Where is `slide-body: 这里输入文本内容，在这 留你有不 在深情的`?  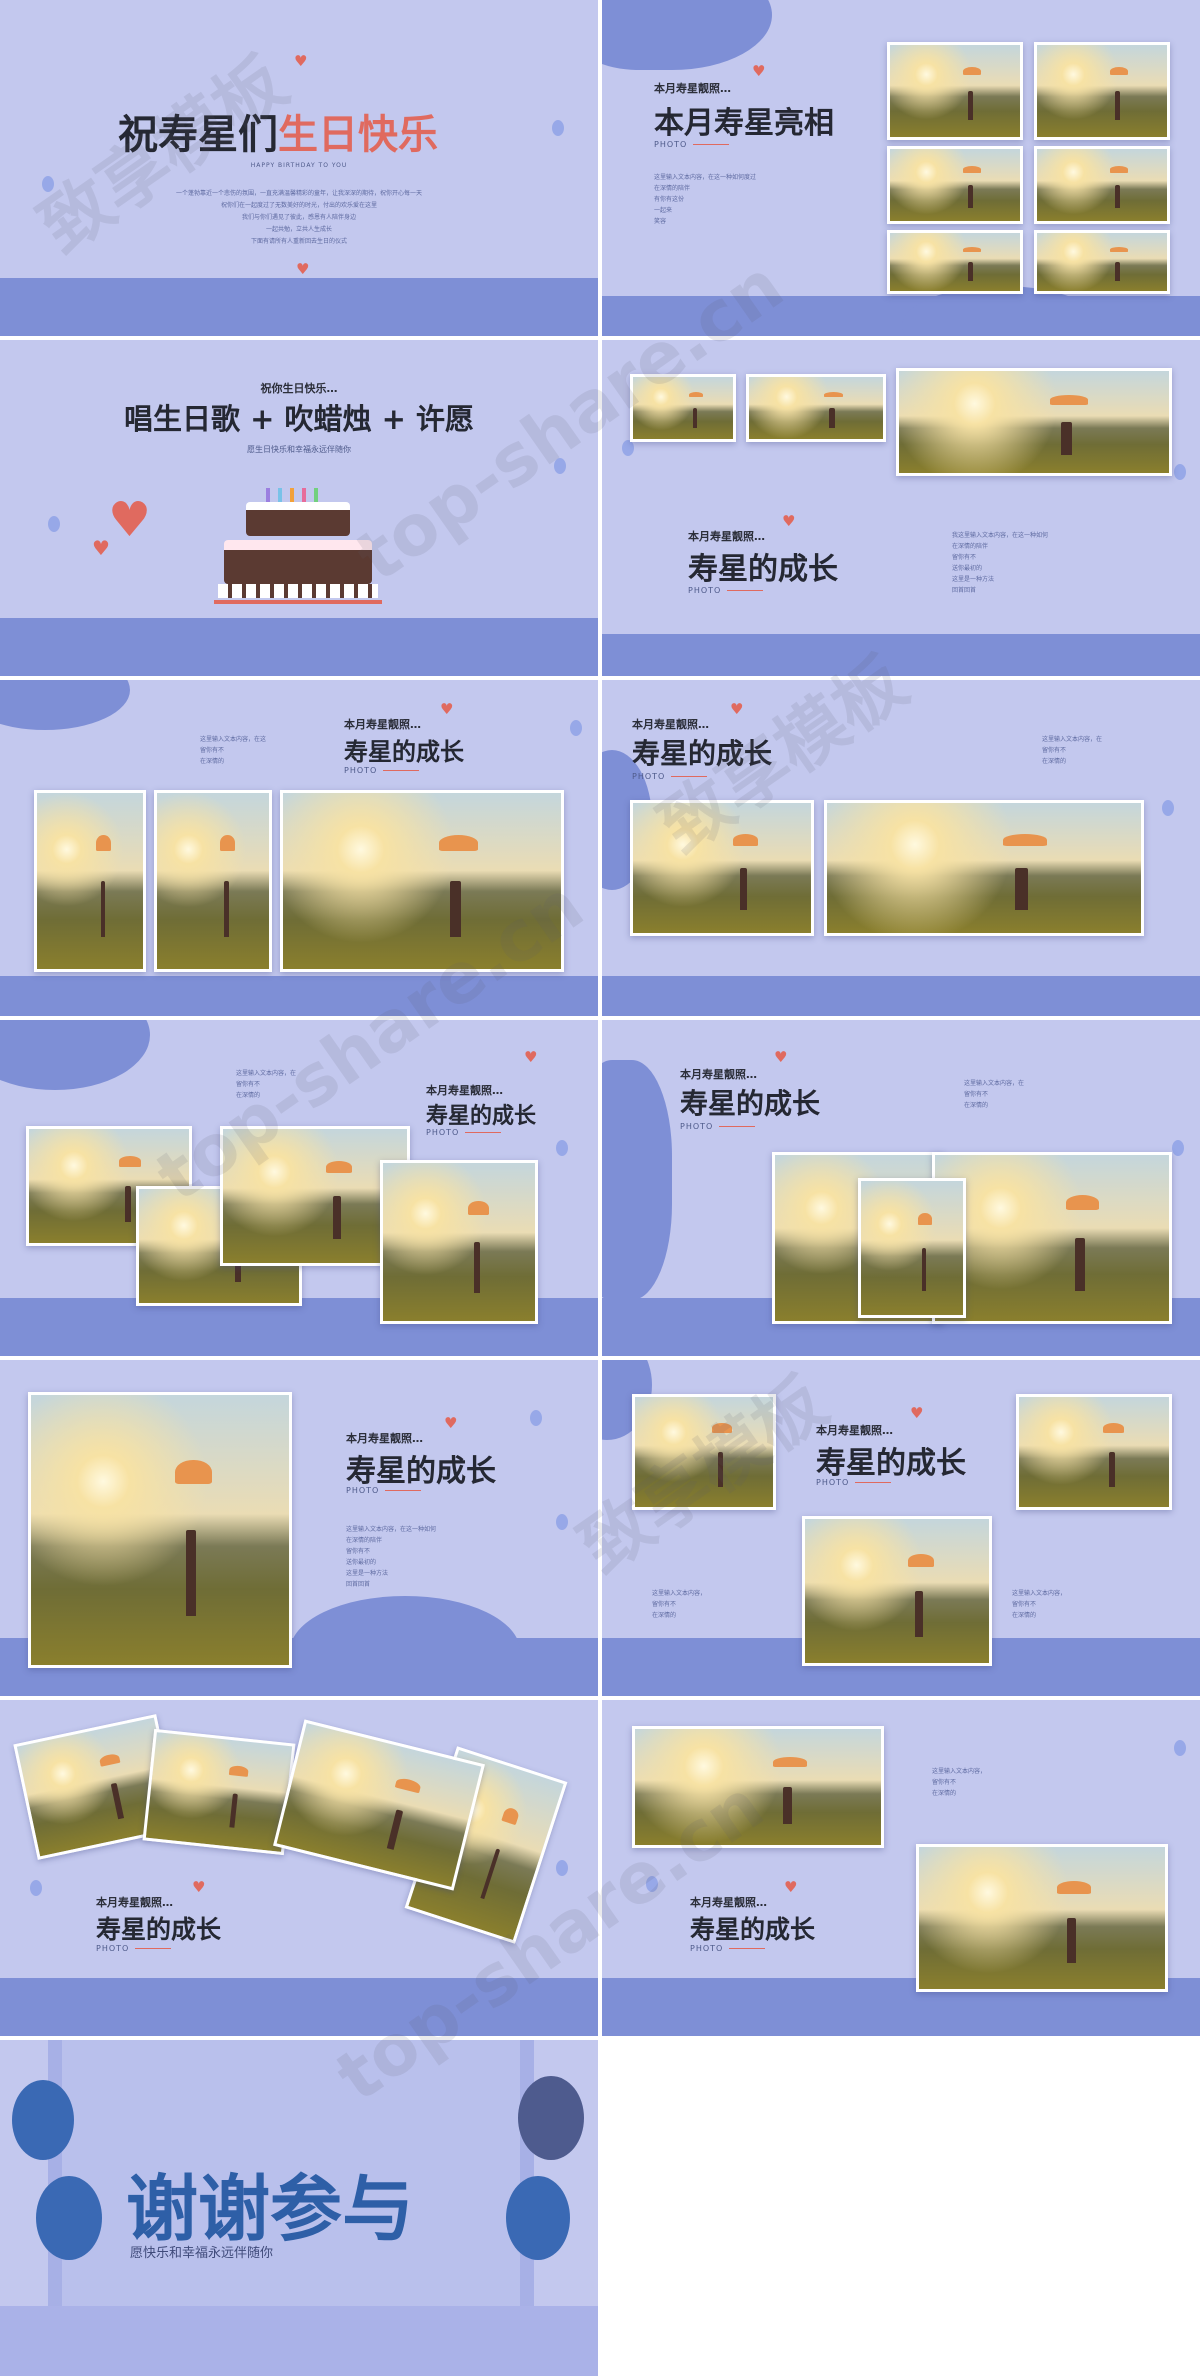 slide-body: 这里输入文本内容，在这 留你有不 在深情的 is located at coordinates (233, 750).